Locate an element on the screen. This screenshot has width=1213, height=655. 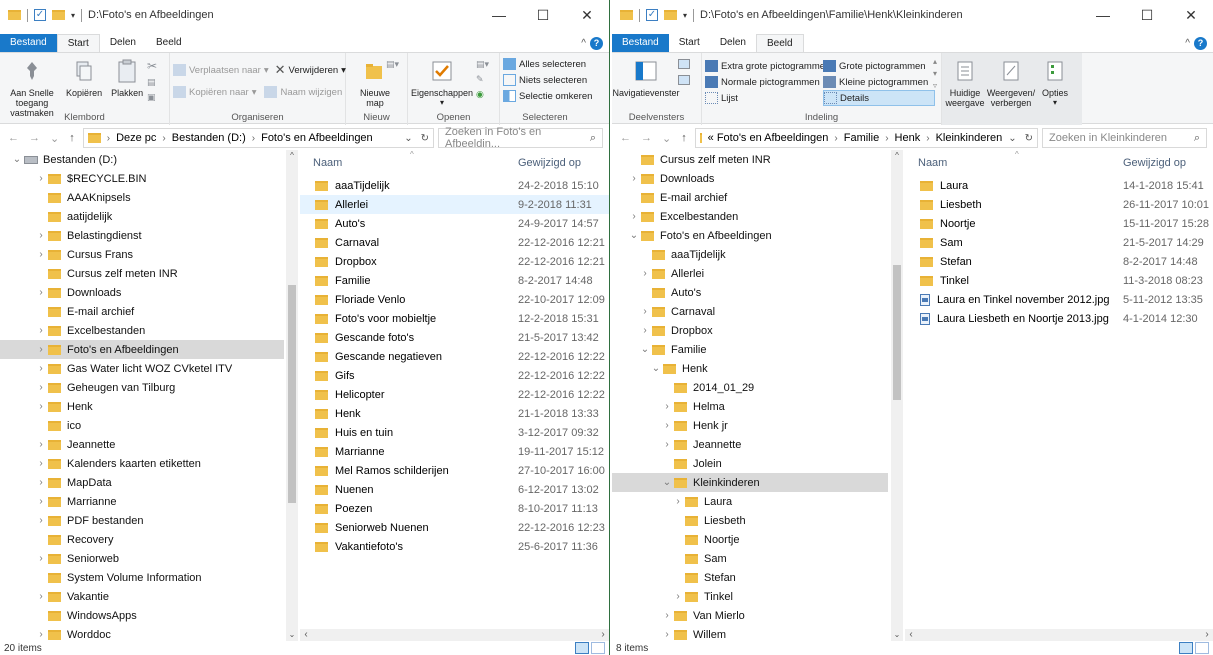
tab-view: Beeld is located at coordinates (169, 43).